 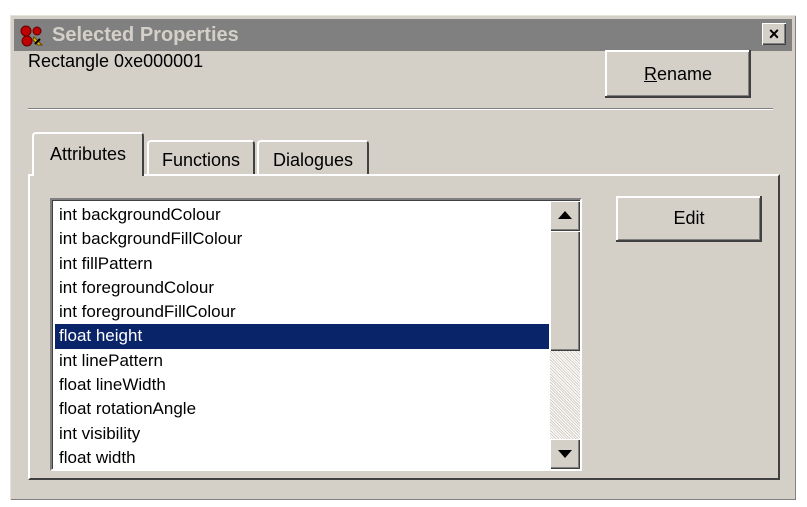 What do you see at coordinates (302, 264) in the screenshot?
I see `list-item: int fillPattern` at bounding box center [302, 264].